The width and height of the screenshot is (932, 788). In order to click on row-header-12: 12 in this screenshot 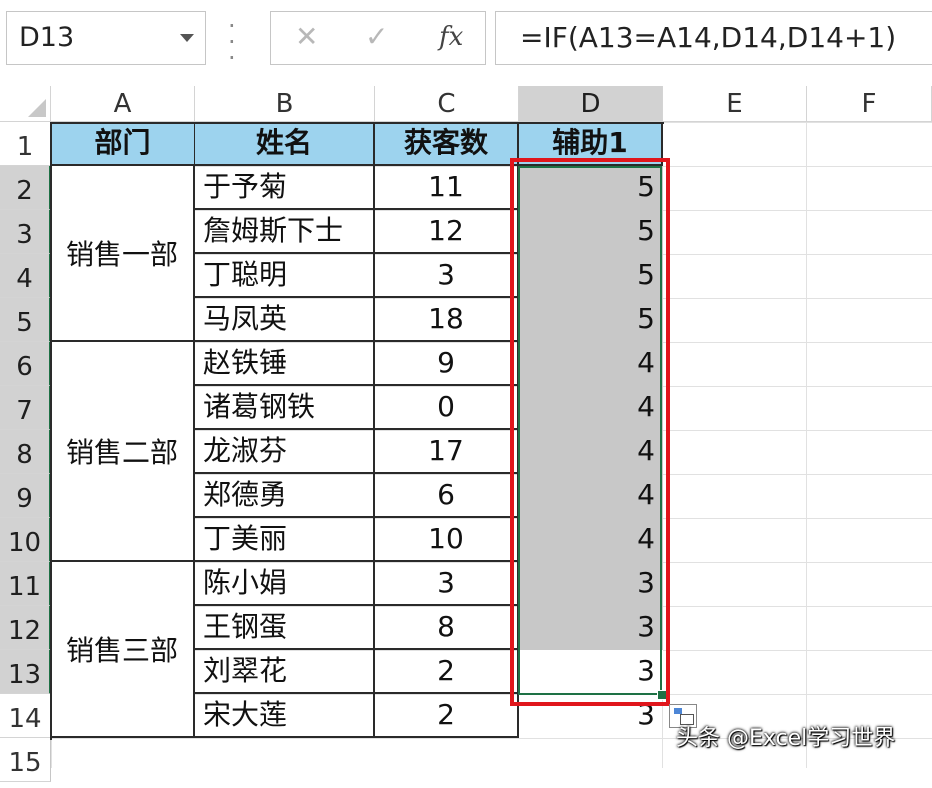, I will do `click(25, 628)`.